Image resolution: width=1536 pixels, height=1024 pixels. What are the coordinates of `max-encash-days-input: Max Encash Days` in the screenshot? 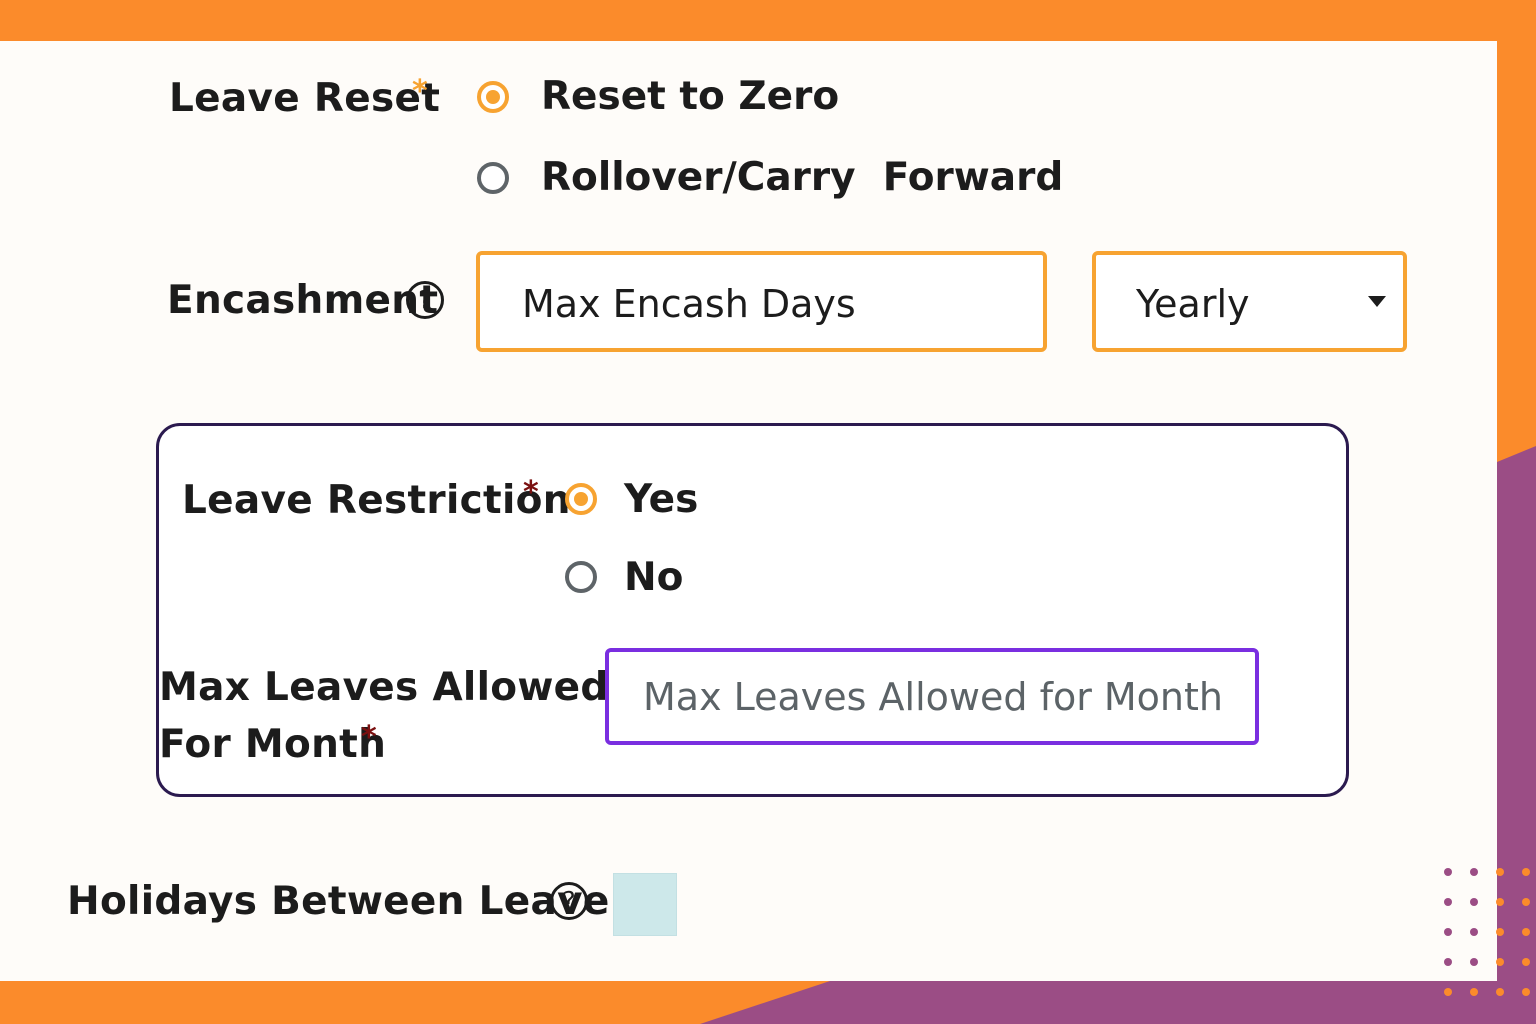 It's located at (761, 301).